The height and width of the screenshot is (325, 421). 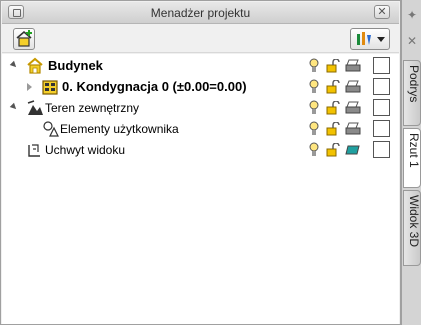 What do you see at coordinates (51, 129) in the screenshot?
I see `shapes-icon` at bounding box center [51, 129].